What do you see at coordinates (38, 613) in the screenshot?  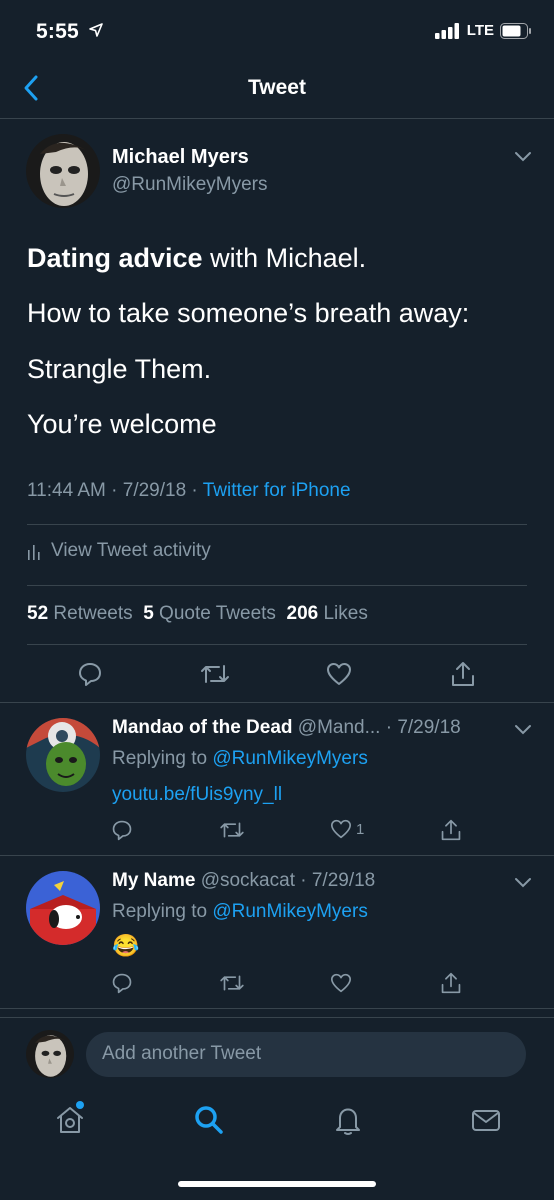 I see `retweets-count: 52` at bounding box center [38, 613].